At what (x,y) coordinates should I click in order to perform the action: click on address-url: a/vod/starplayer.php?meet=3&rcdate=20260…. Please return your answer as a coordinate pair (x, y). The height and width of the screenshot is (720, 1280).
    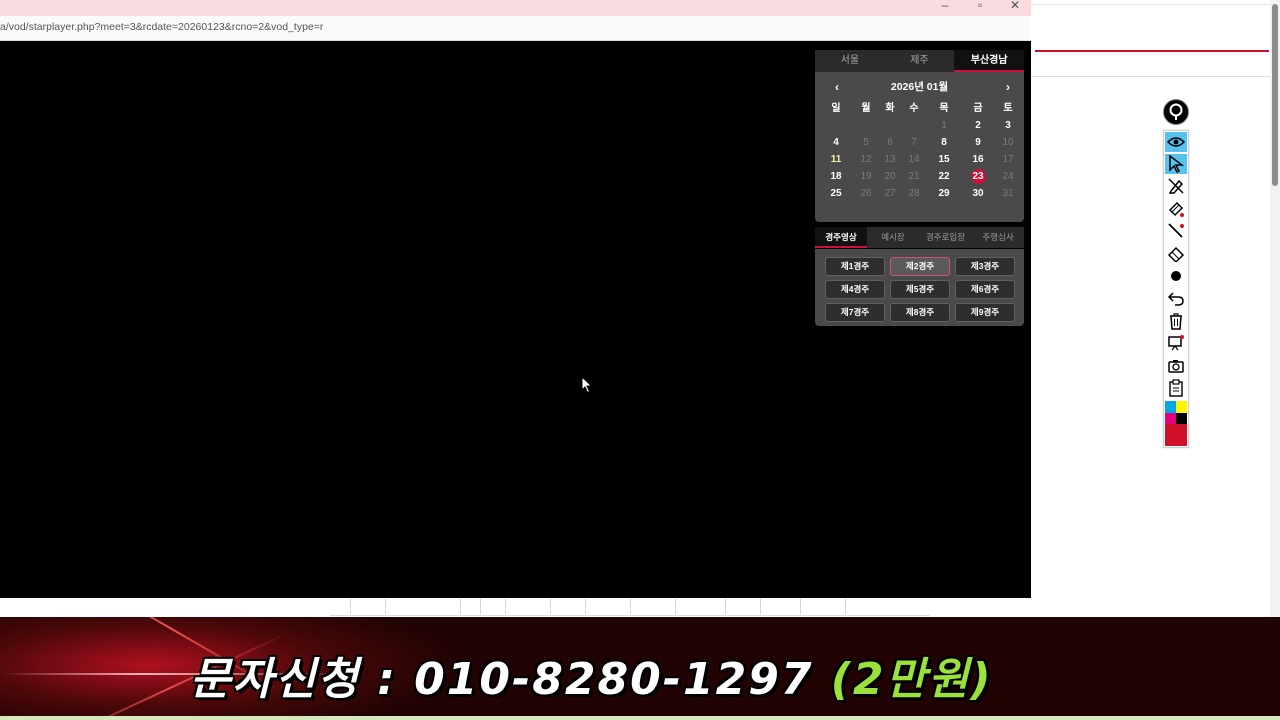
    Looking at the image, I should click on (161, 27).